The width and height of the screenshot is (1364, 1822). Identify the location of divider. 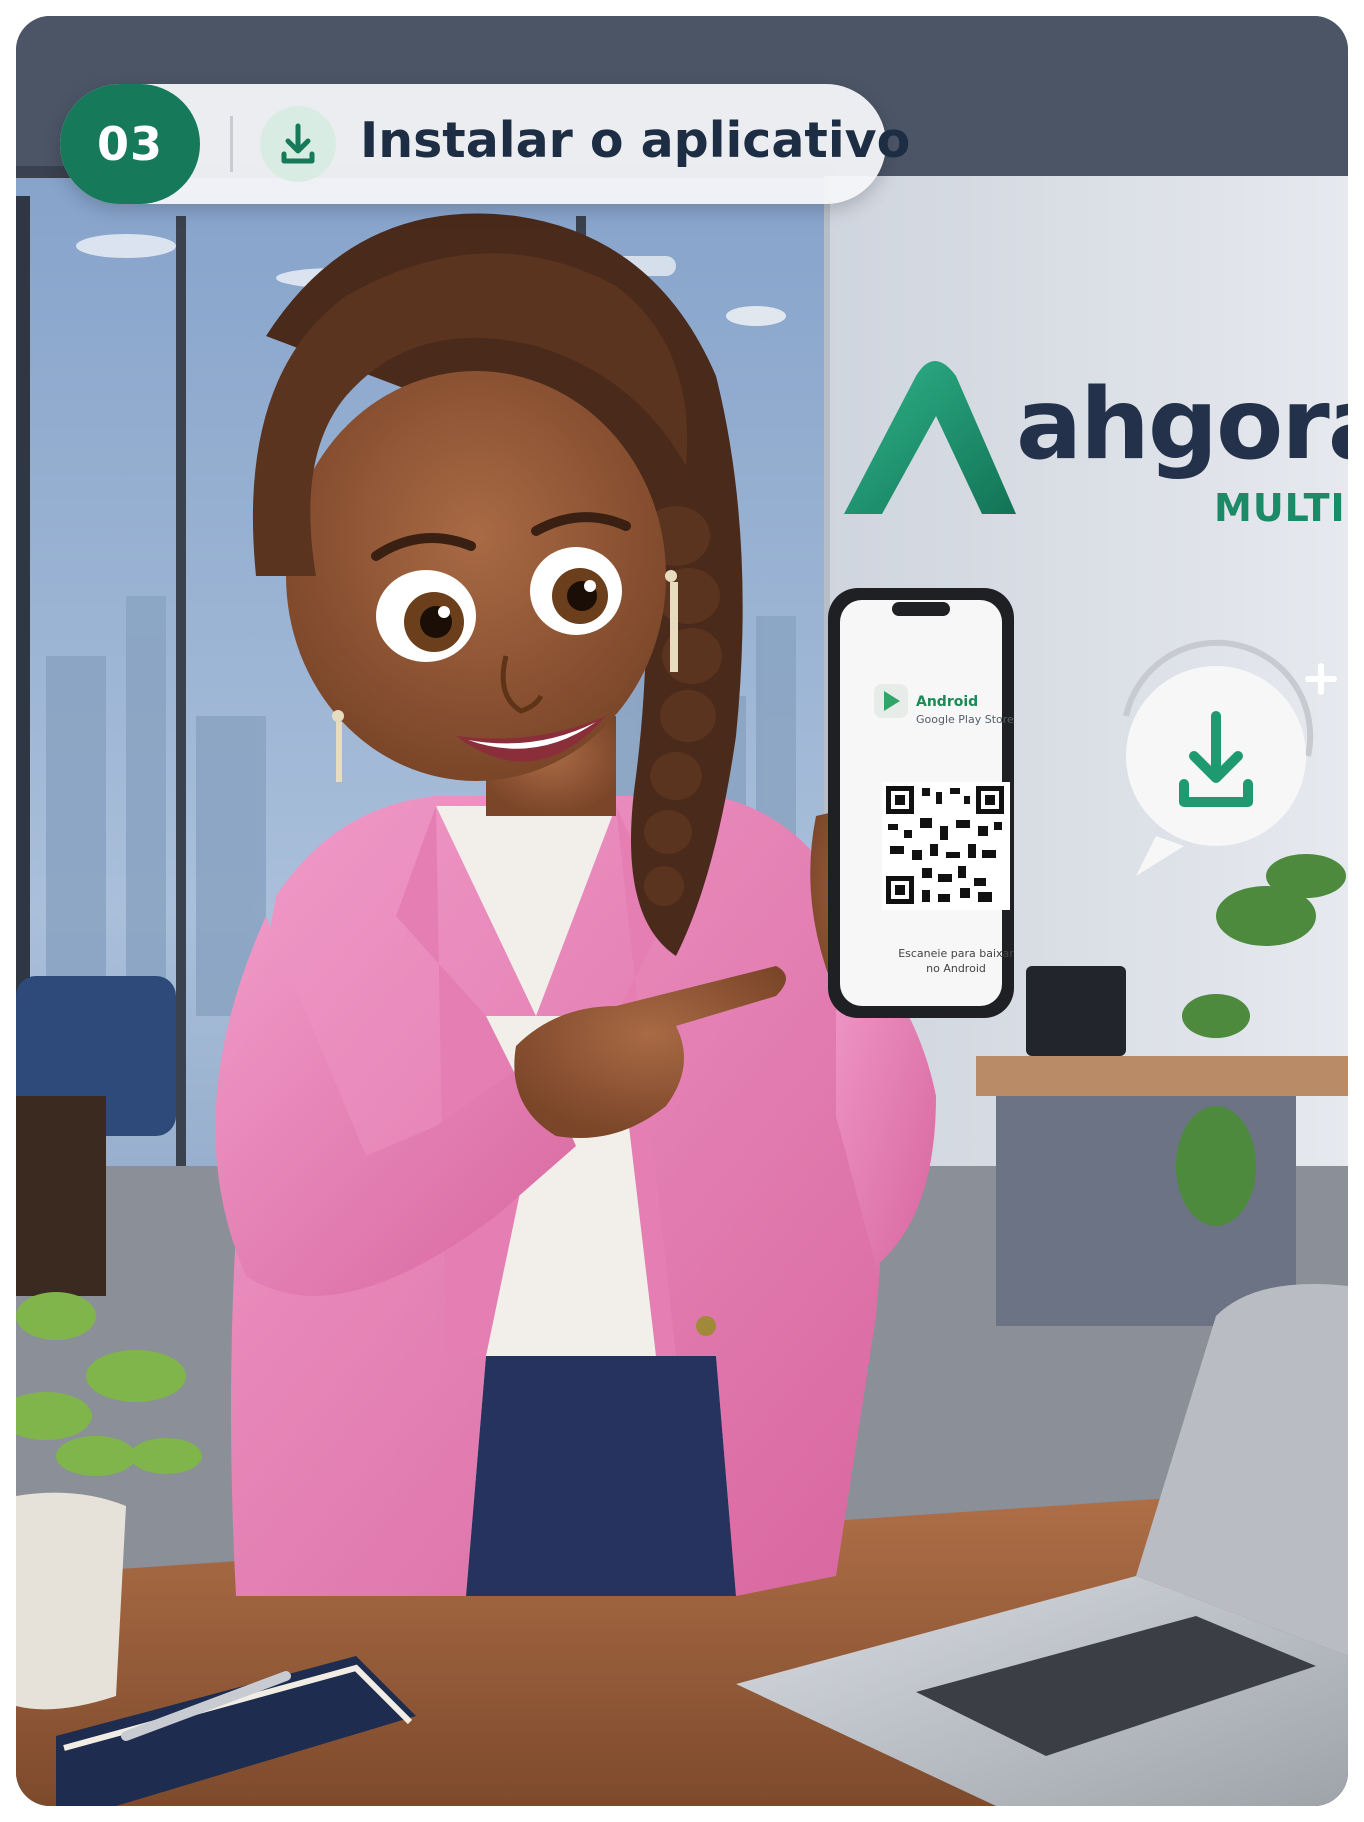
(231, 144).